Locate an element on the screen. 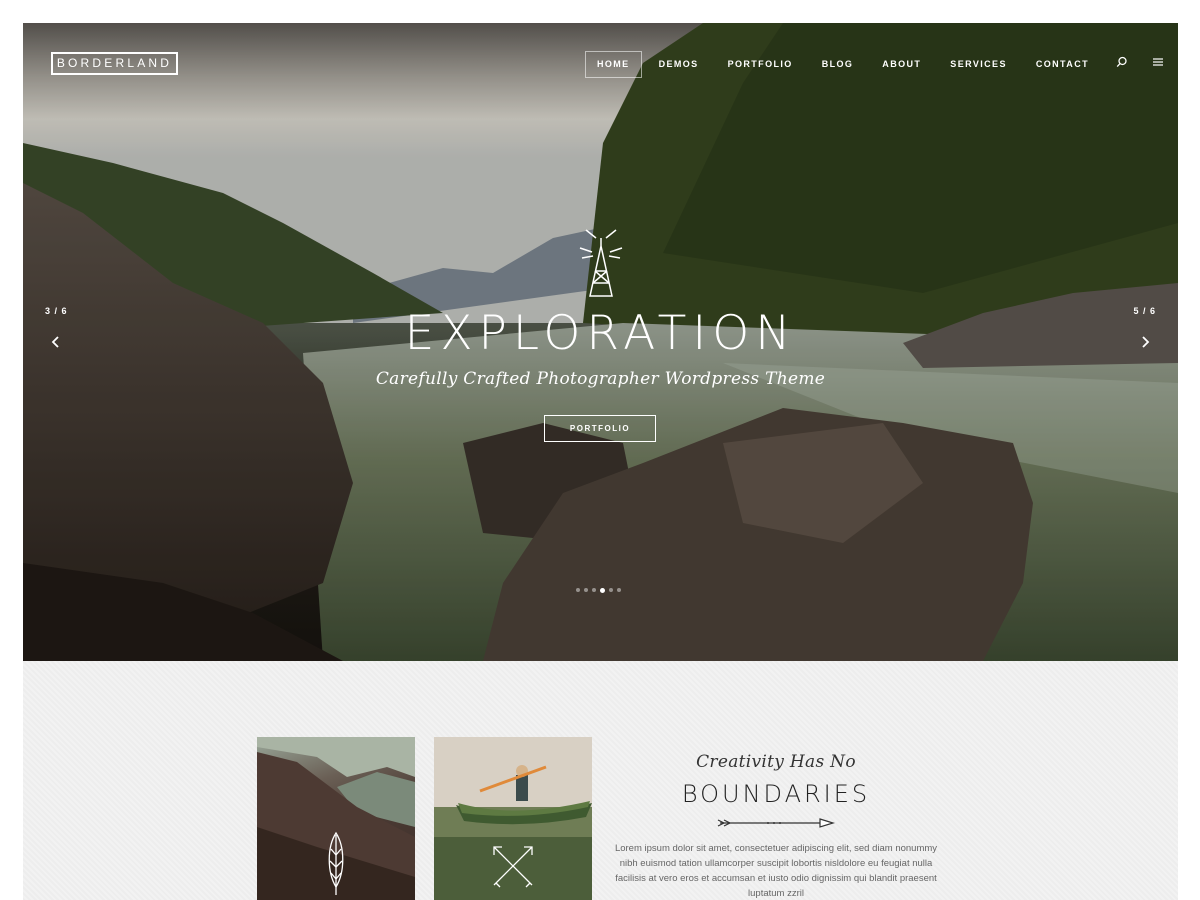 This screenshot has height=900, width=1200. feather-icon is located at coordinates (336, 863).